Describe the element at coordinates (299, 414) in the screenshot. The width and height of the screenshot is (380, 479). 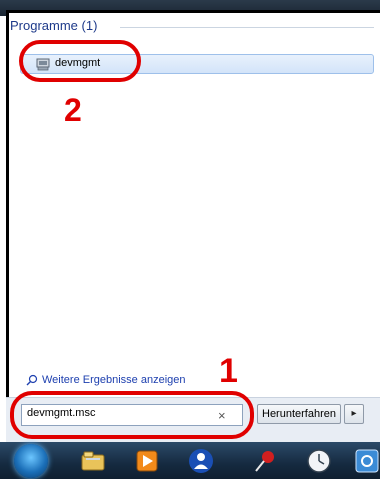
I see `shutdown-button: Herunterfahren` at that location.